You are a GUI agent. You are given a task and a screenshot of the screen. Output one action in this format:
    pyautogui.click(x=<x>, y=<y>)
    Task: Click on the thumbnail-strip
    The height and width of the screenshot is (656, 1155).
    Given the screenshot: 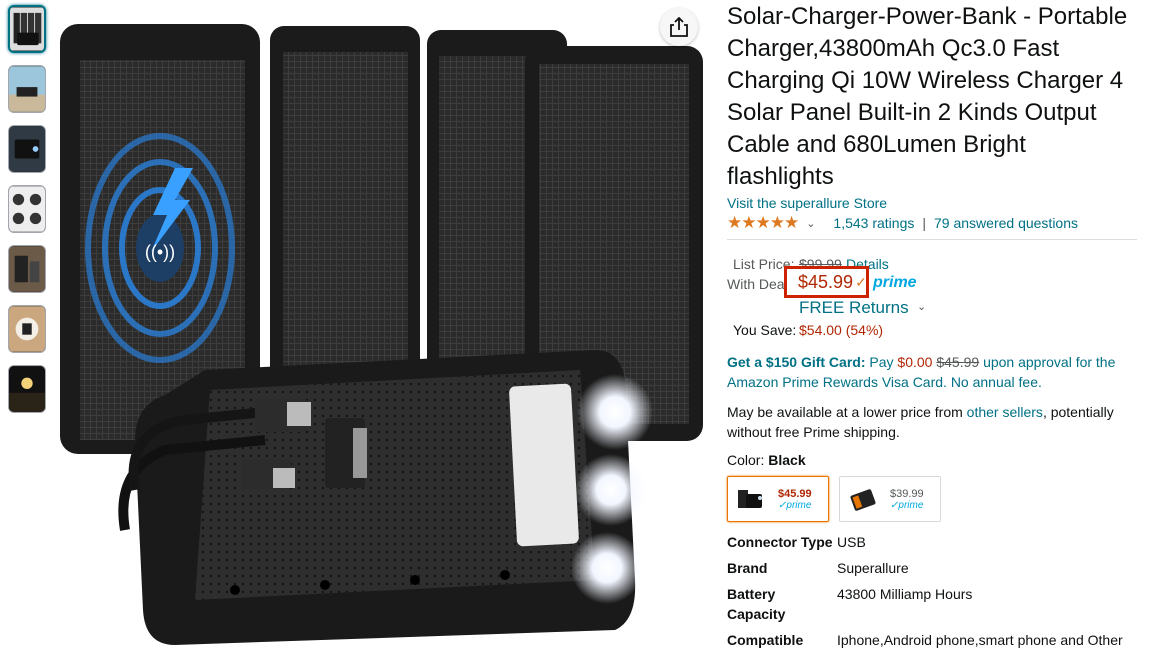 What is the action you would take?
    pyautogui.click(x=28, y=215)
    